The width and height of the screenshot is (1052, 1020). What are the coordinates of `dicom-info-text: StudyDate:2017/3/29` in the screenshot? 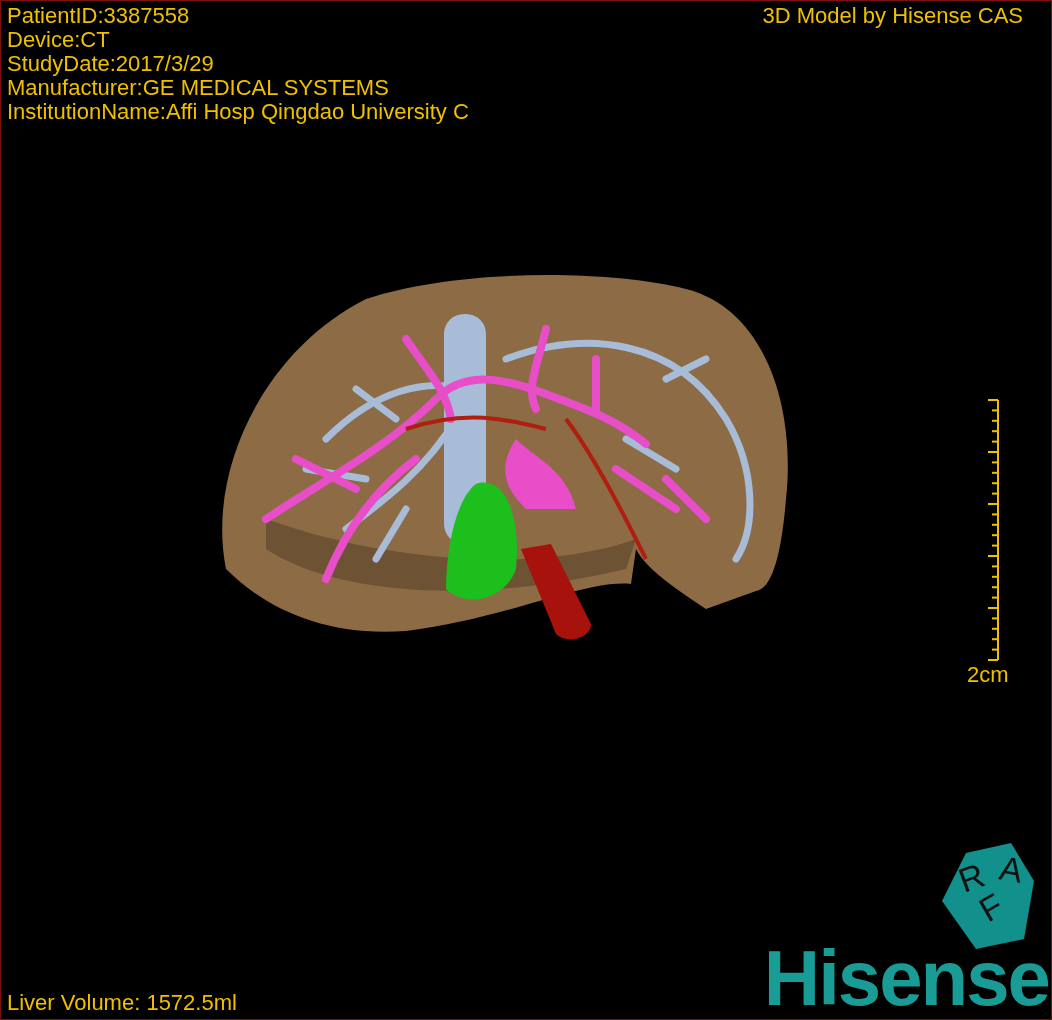 It's located at (111, 64).